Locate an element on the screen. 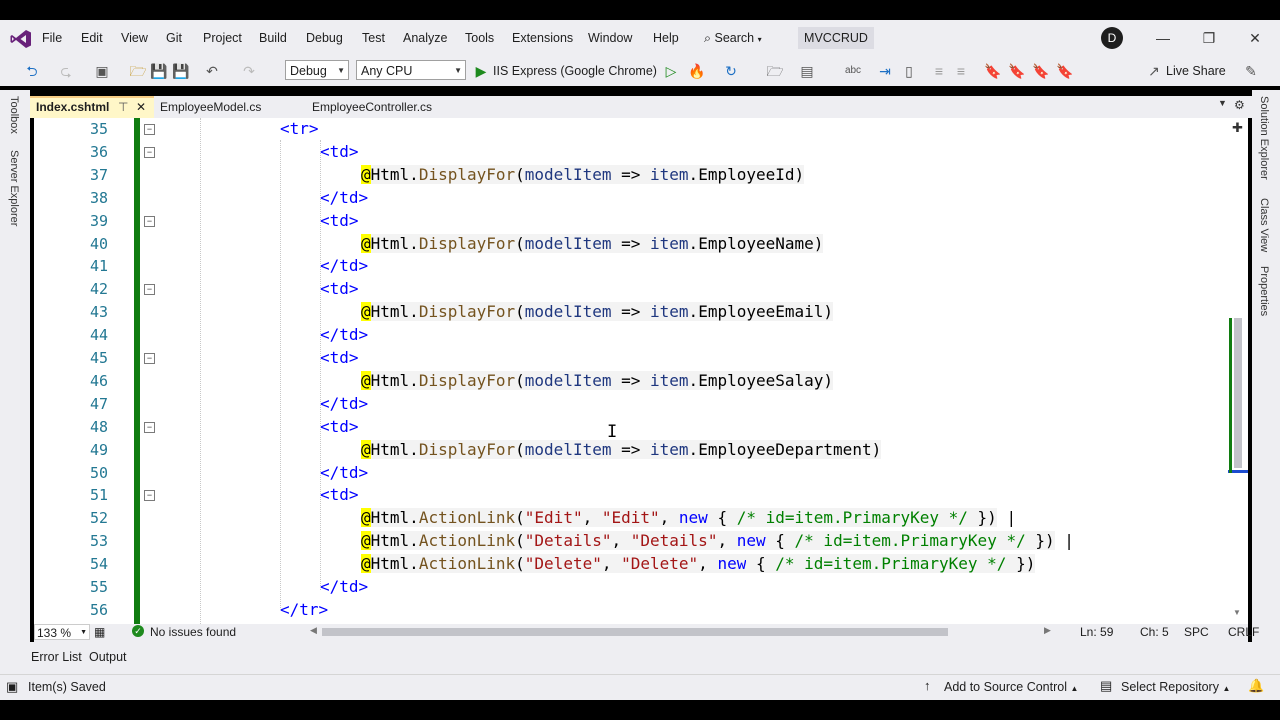  menu-debug: Debug is located at coordinates (324, 38).